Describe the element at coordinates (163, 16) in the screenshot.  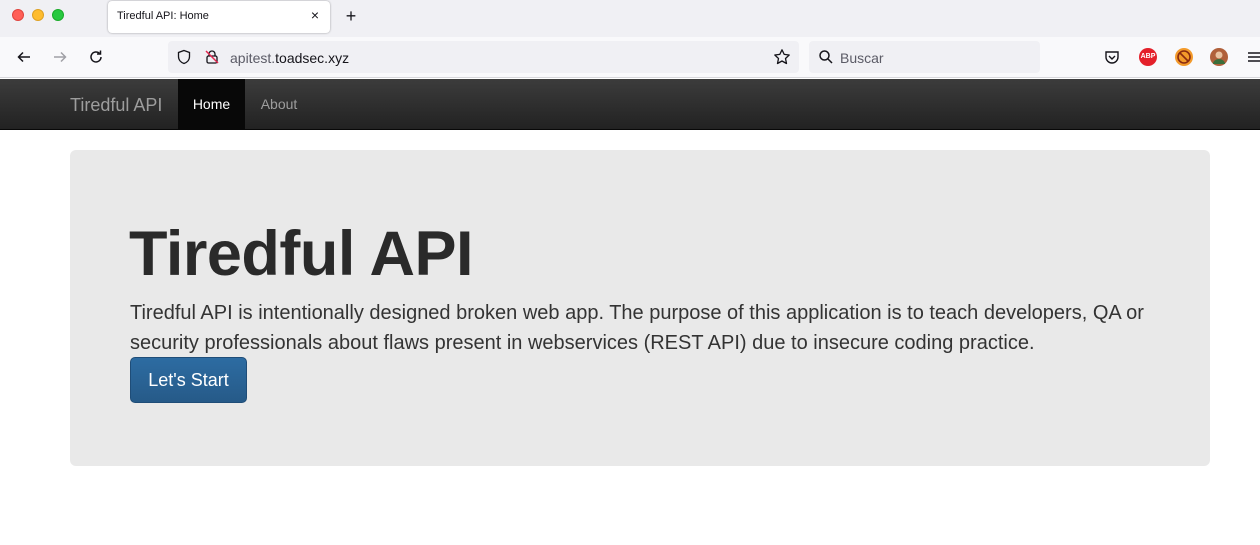
I see `tab-title: Tiredful API: Home` at that location.